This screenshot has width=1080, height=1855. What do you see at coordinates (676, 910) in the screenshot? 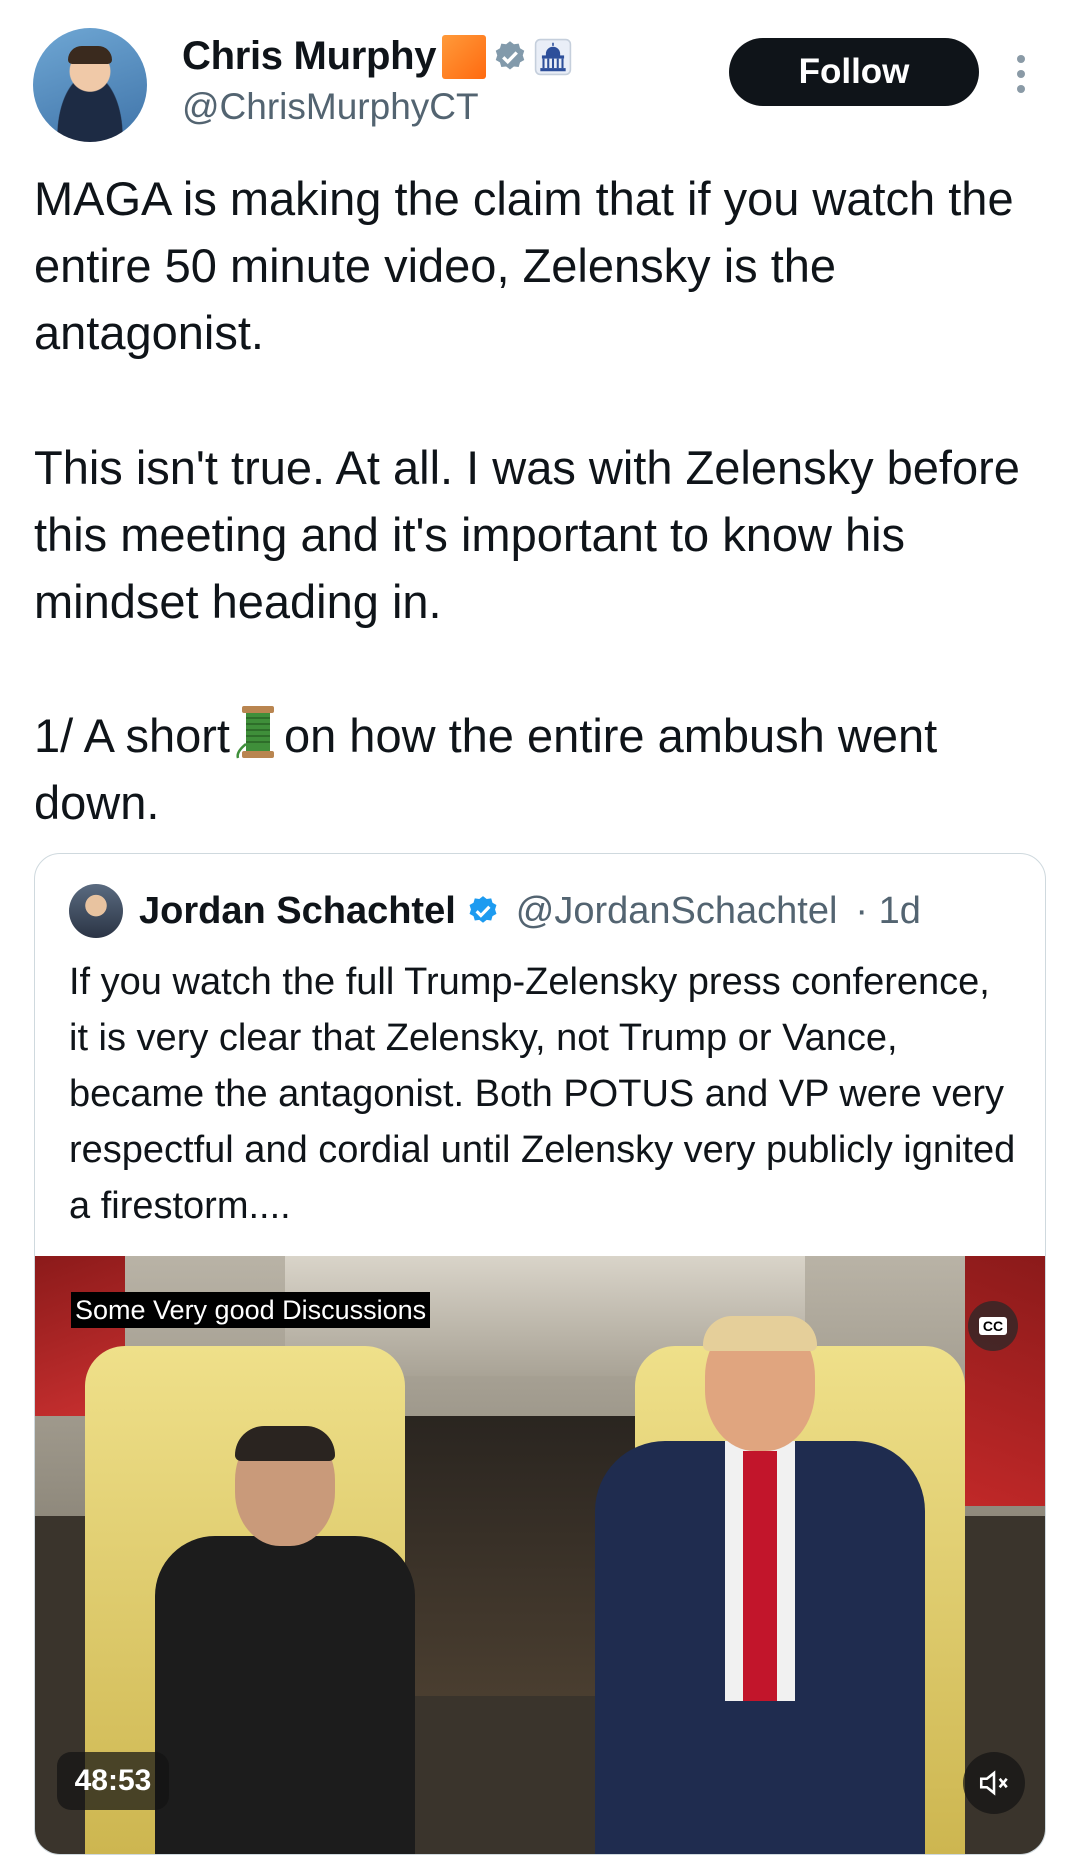
I see `quoted-author-handle: @JordanSchachtel` at bounding box center [676, 910].